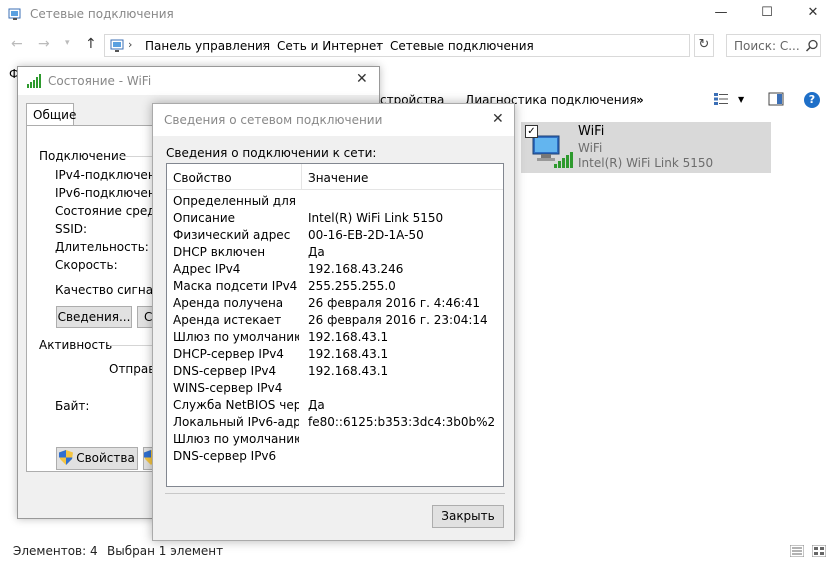  I want to click on table-row: Служба NetBIOS через... Да, so click(335, 404).